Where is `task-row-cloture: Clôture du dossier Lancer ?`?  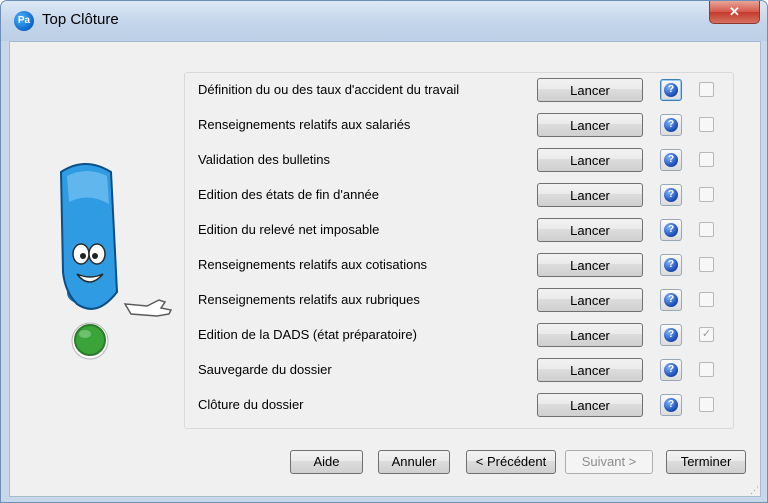 task-row-cloture: Clôture du dossier Lancer ? is located at coordinates (459, 405).